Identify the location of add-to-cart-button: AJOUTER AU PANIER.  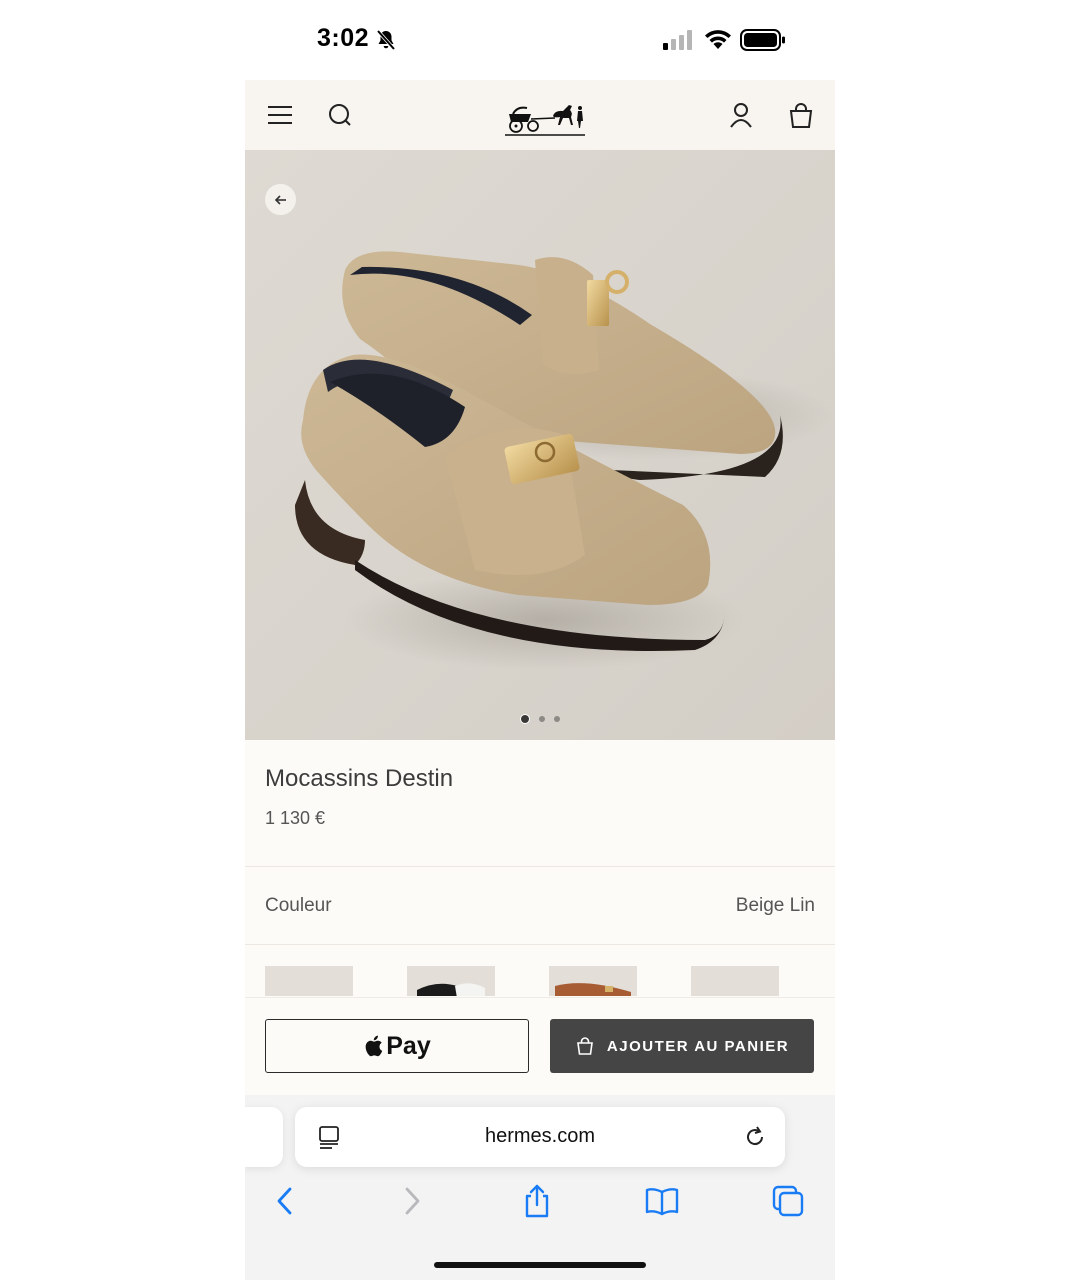
(682, 1046).